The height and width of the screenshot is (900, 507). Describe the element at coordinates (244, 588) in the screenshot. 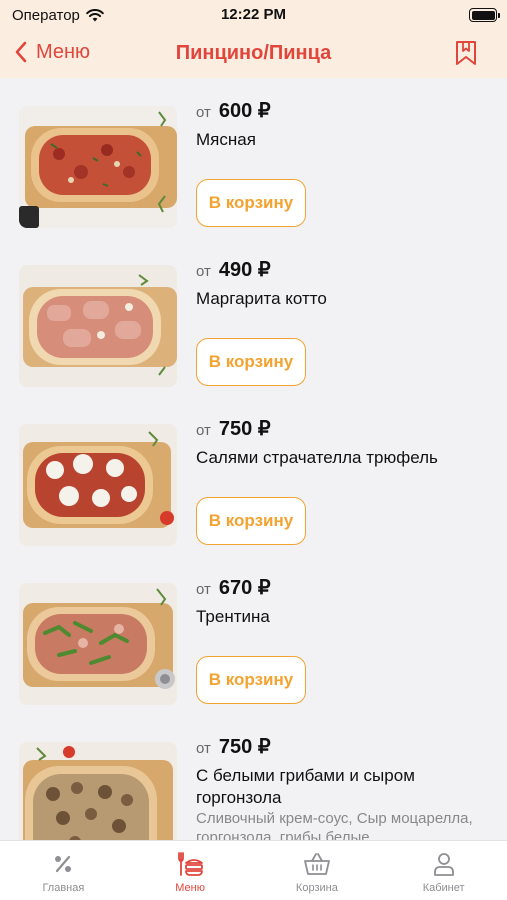

I see `product-price: 670 ₽` at that location.